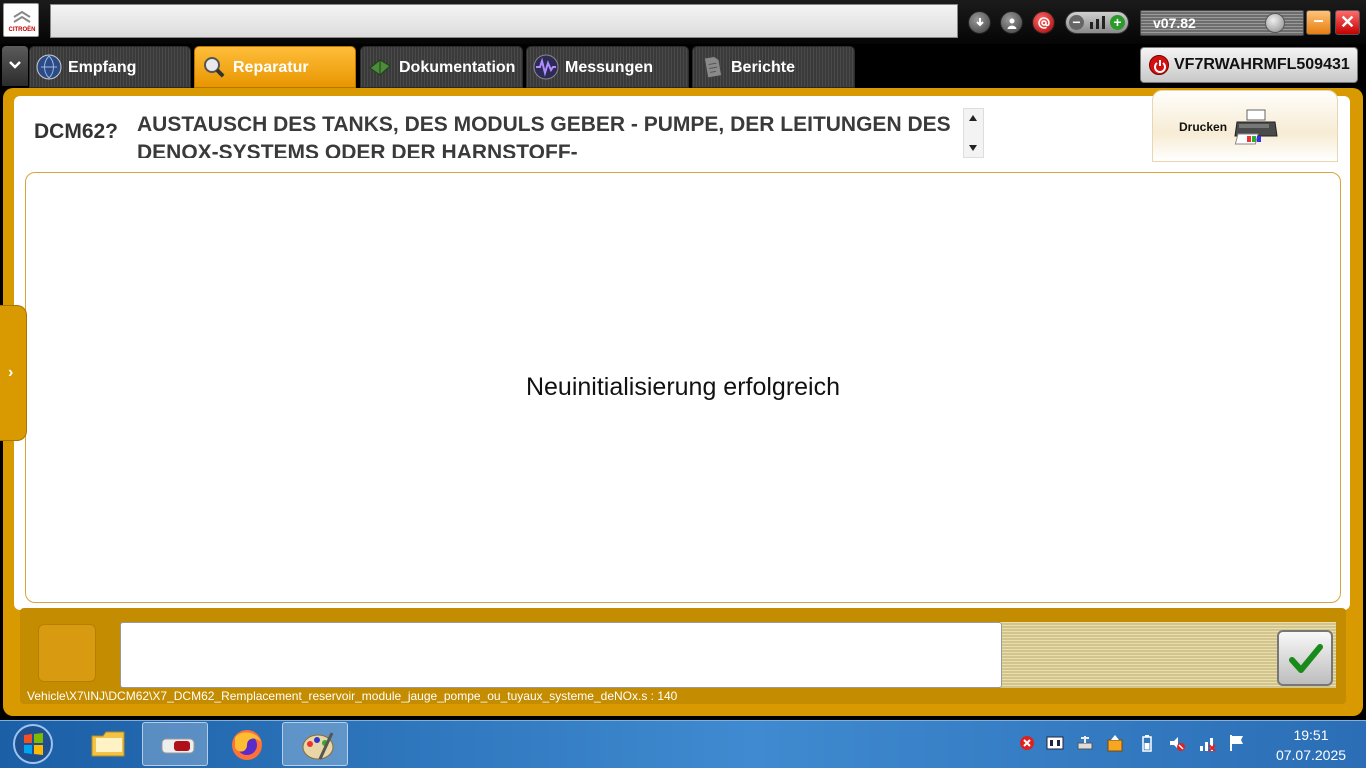 The image size is (1366, 768). Describe the element at coordinates (1076, 22) in the screenshot. I see `minus-icon: −` at that location.